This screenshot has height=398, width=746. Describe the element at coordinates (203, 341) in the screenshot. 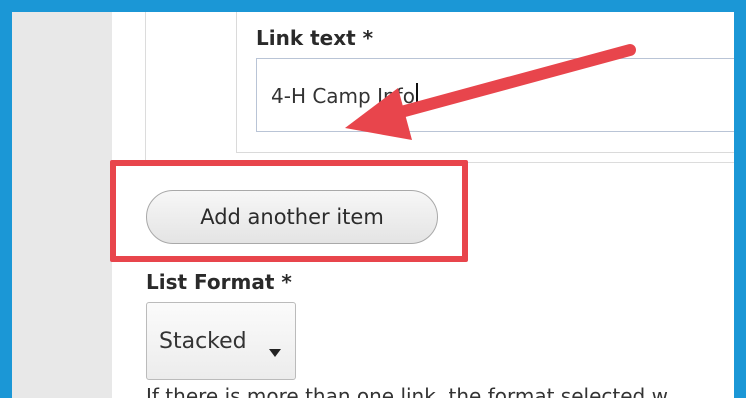

I see `list-format-selected-value: Stacked` at that location.